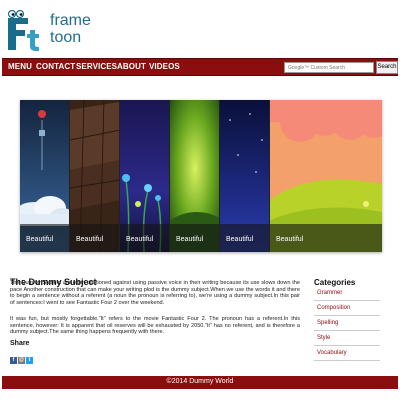 The image size is (400, 400). I want to click on twitter-icon: t, so click(29, 360).